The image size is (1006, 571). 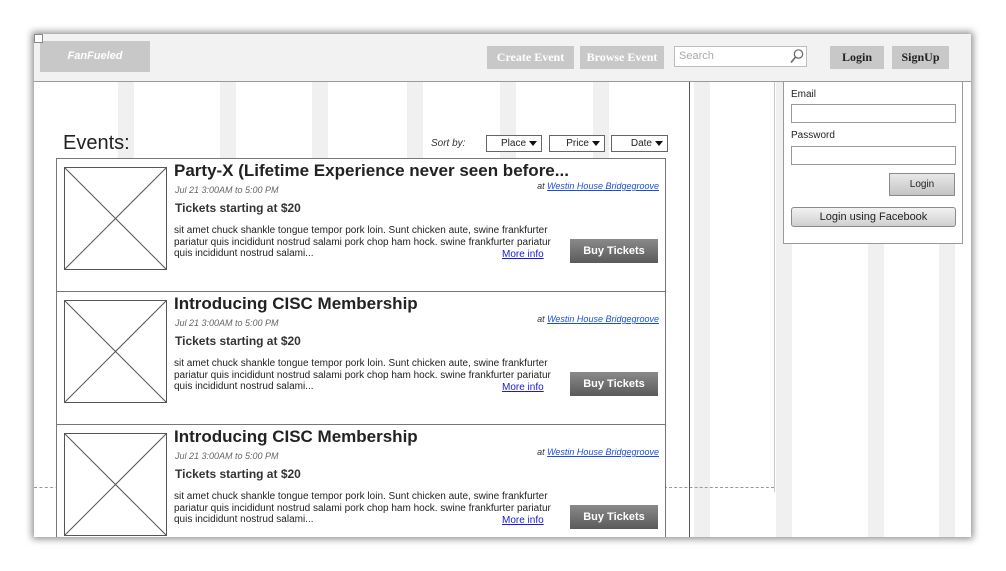 I want to click on password-field, so click(x=873, y=155).